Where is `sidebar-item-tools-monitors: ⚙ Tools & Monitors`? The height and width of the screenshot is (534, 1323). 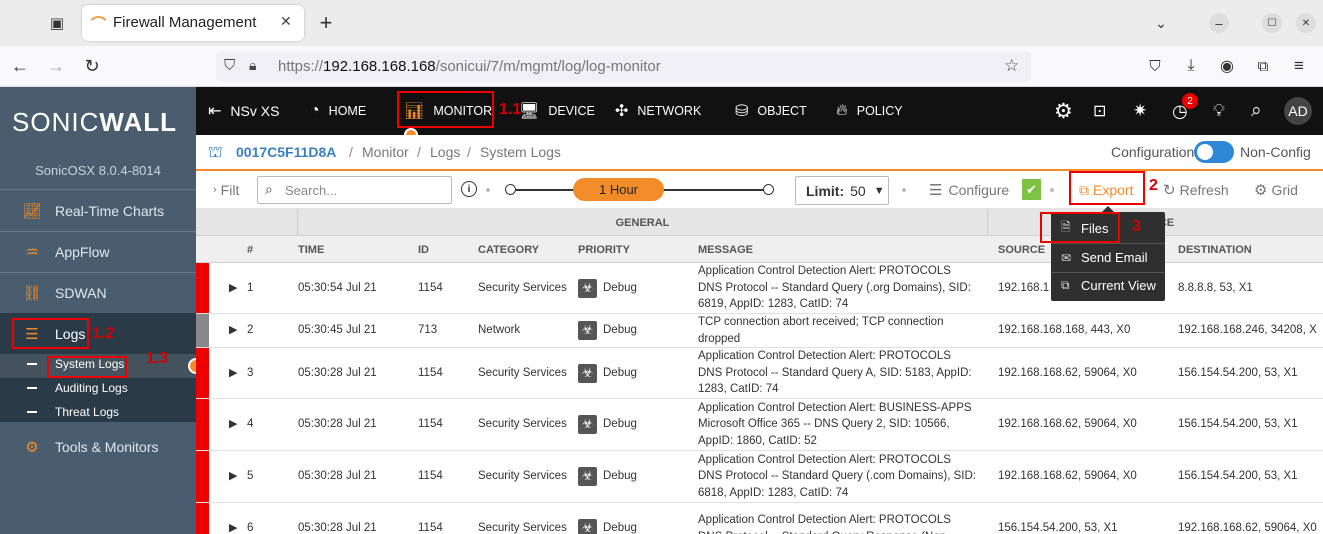 sidebar-item-tools-monitors: ⚙ Tools & Monitors is located at coordinates (98, 446).